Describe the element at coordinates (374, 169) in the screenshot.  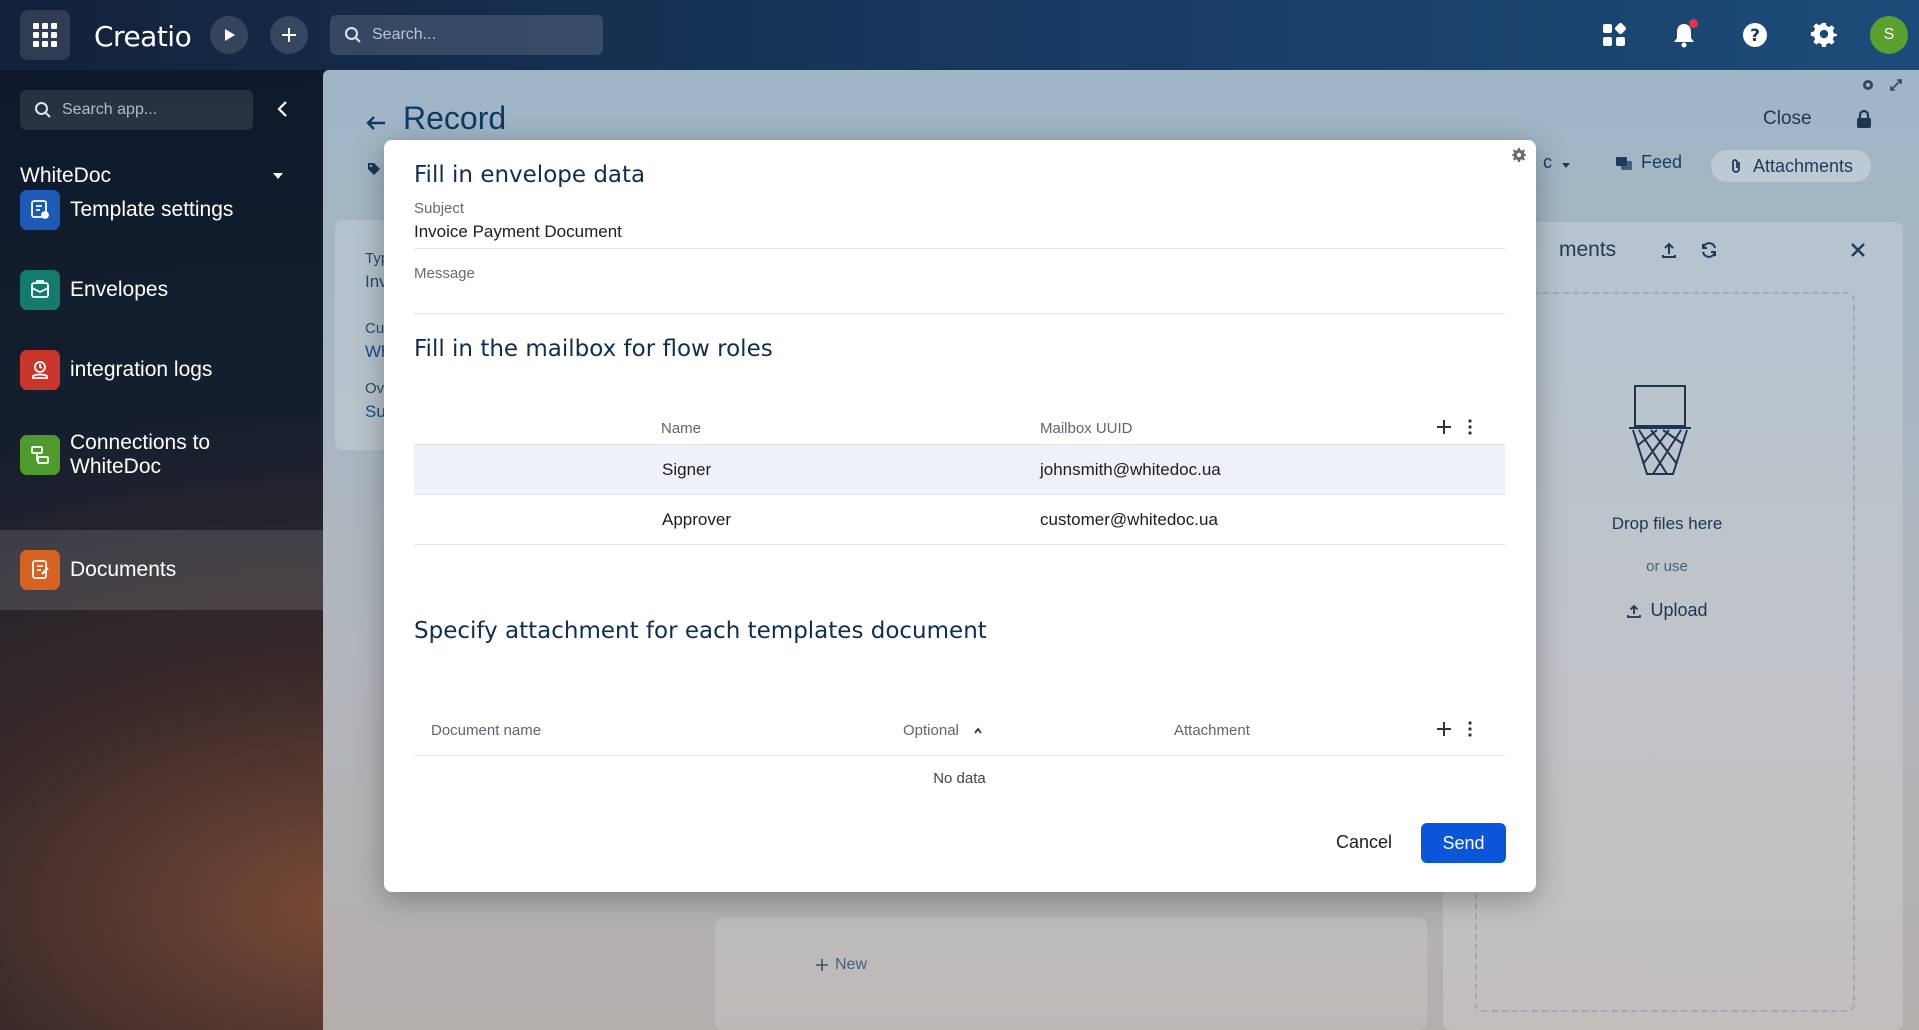
I see `tag-icon` at that location.